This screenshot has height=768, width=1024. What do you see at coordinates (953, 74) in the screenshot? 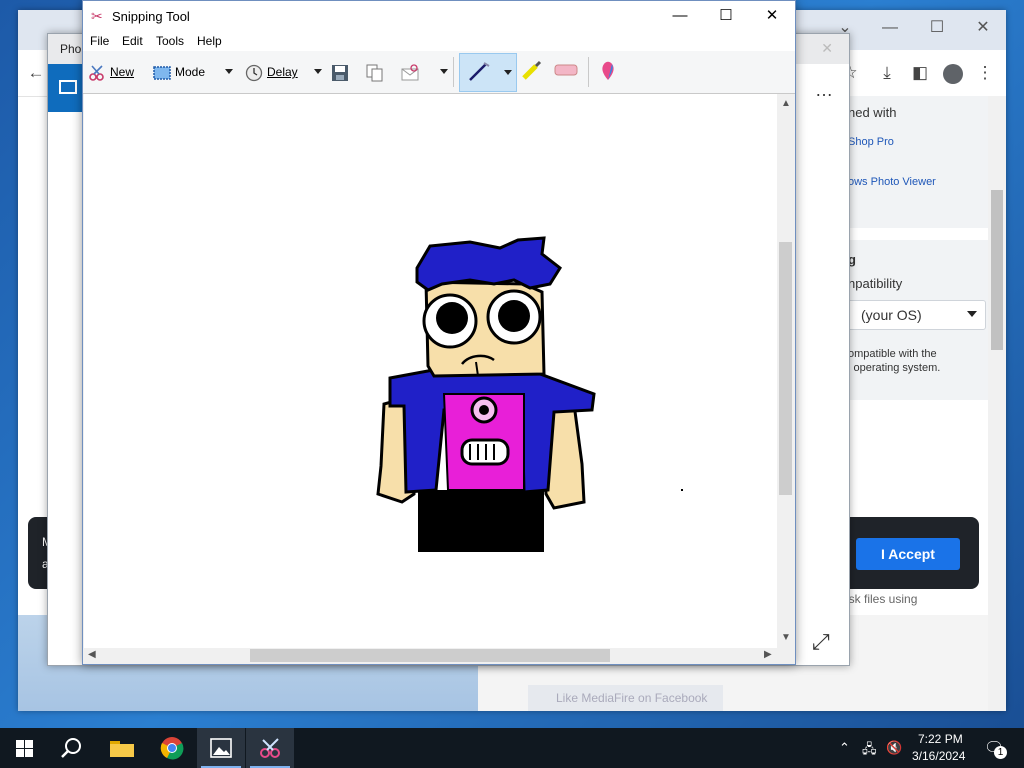
I see `profile-avatar` at bounding box center [953, 74].